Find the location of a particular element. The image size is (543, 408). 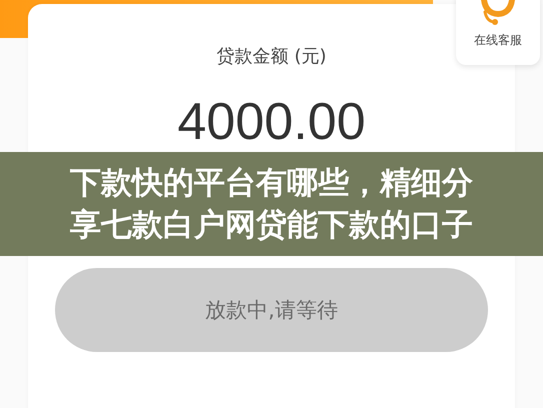

banner-title-line: 下款快的平台有哪些，精细分 is located at coordinates (271, 183).